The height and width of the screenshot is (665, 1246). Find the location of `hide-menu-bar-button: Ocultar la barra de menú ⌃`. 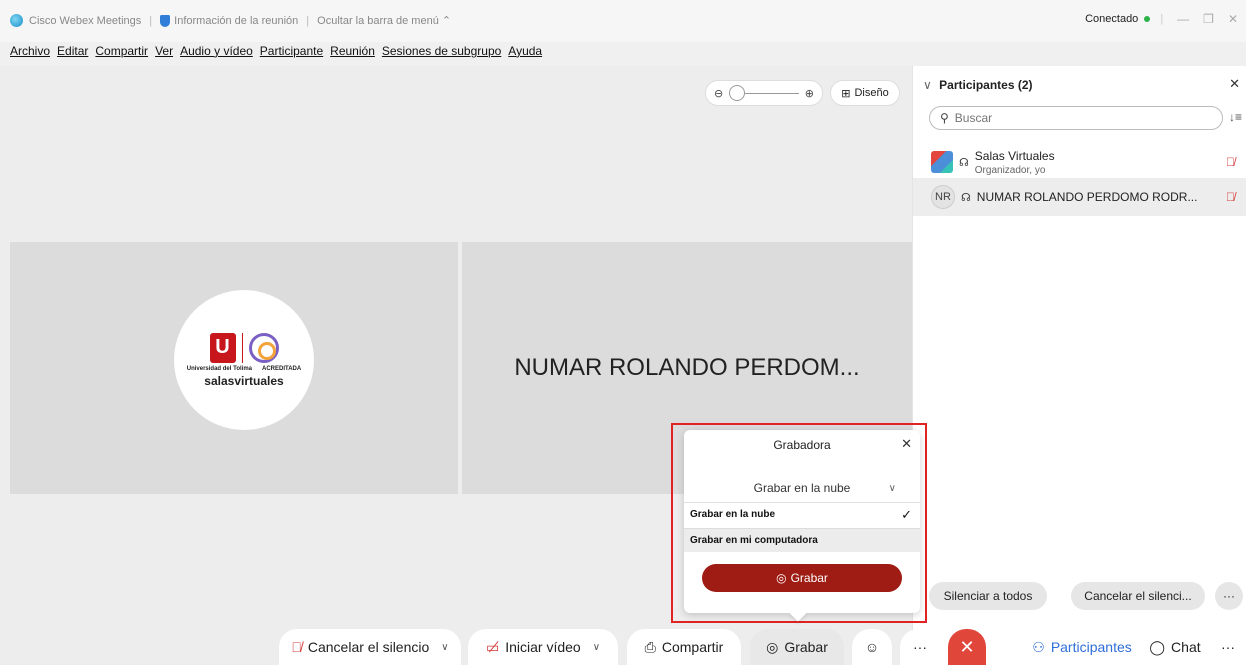

hide-menu-bar-button: Ocultar la barra de menú ⌃ is located at coordinates (384, 20).